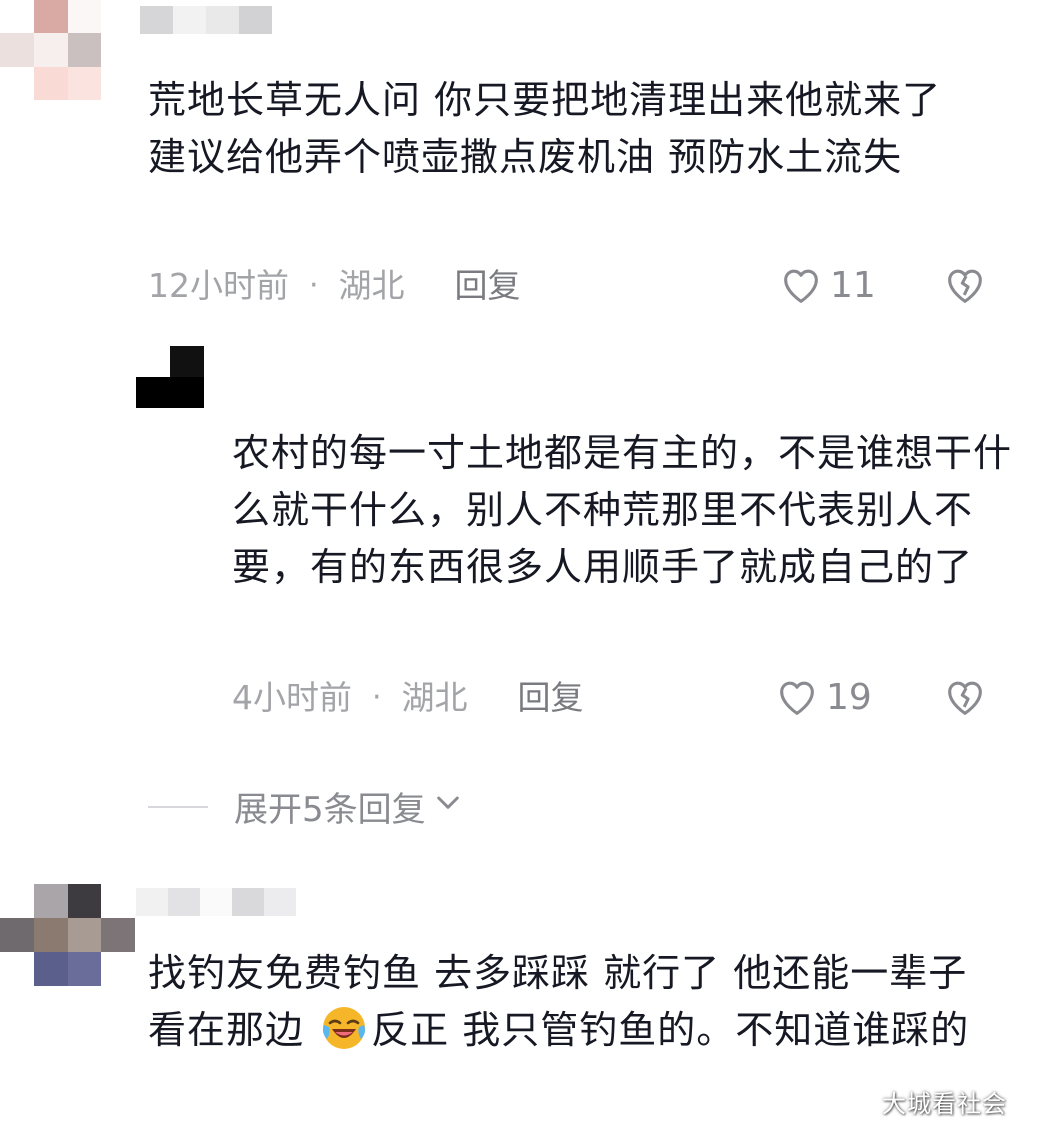 The width and height of the screenshot is (1047, 1130). I want to click on reply-like-button: 19, so click(823, 697).